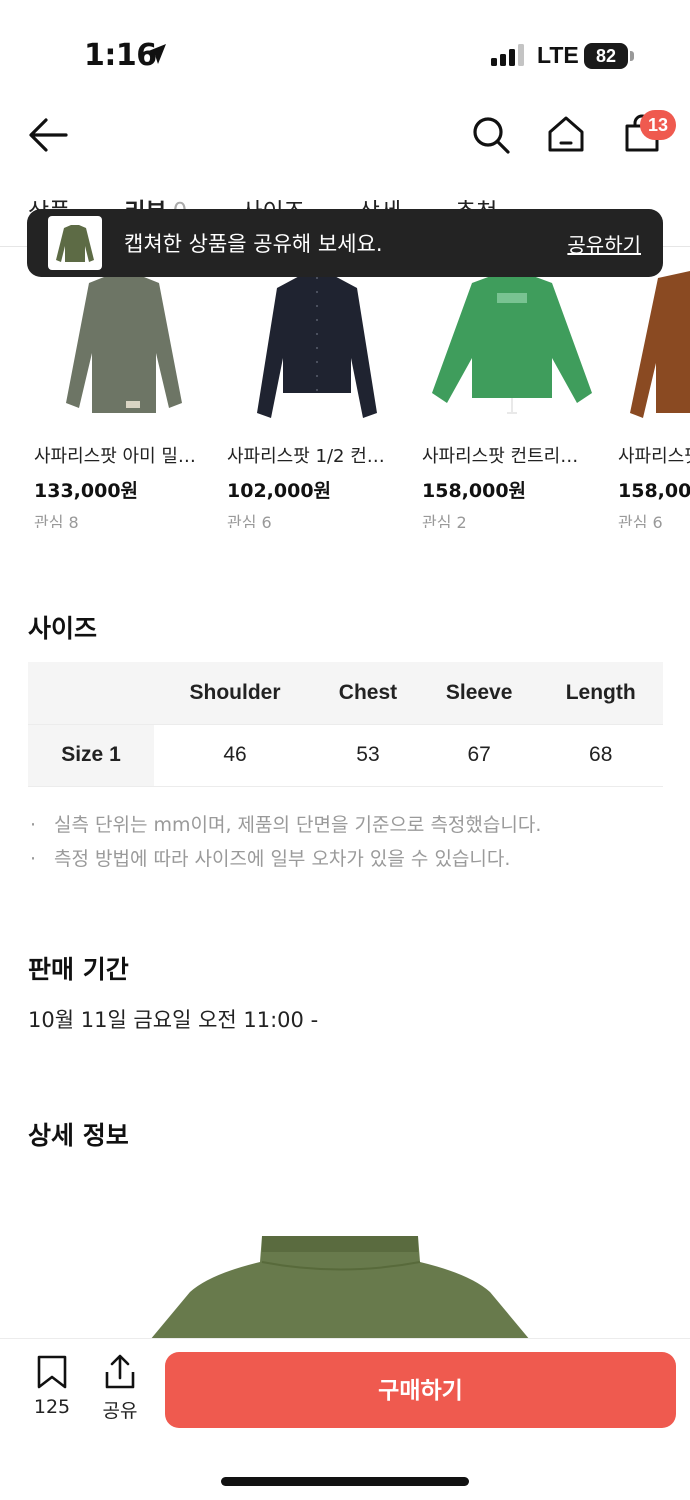  Describe the element at coordinates (340, 1281) in the screenshot. I see `detail-product-image` at that location.